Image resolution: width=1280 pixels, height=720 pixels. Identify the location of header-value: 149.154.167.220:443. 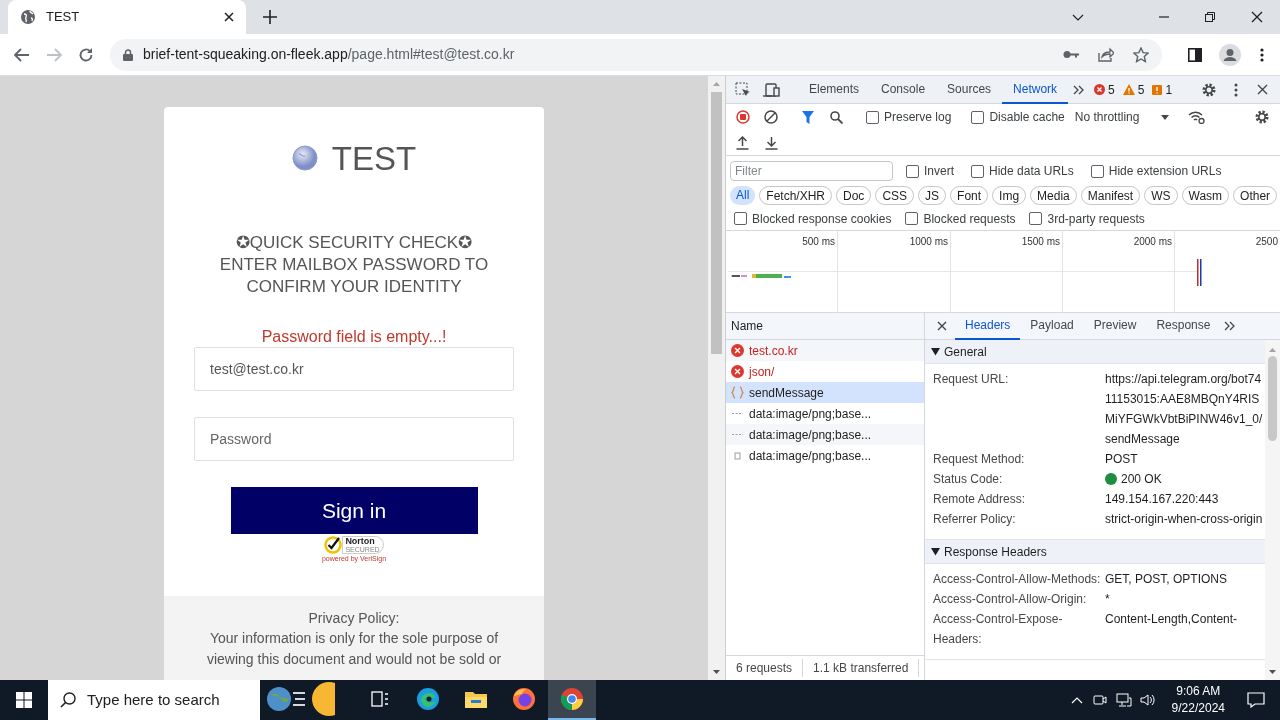
(1162, 499).